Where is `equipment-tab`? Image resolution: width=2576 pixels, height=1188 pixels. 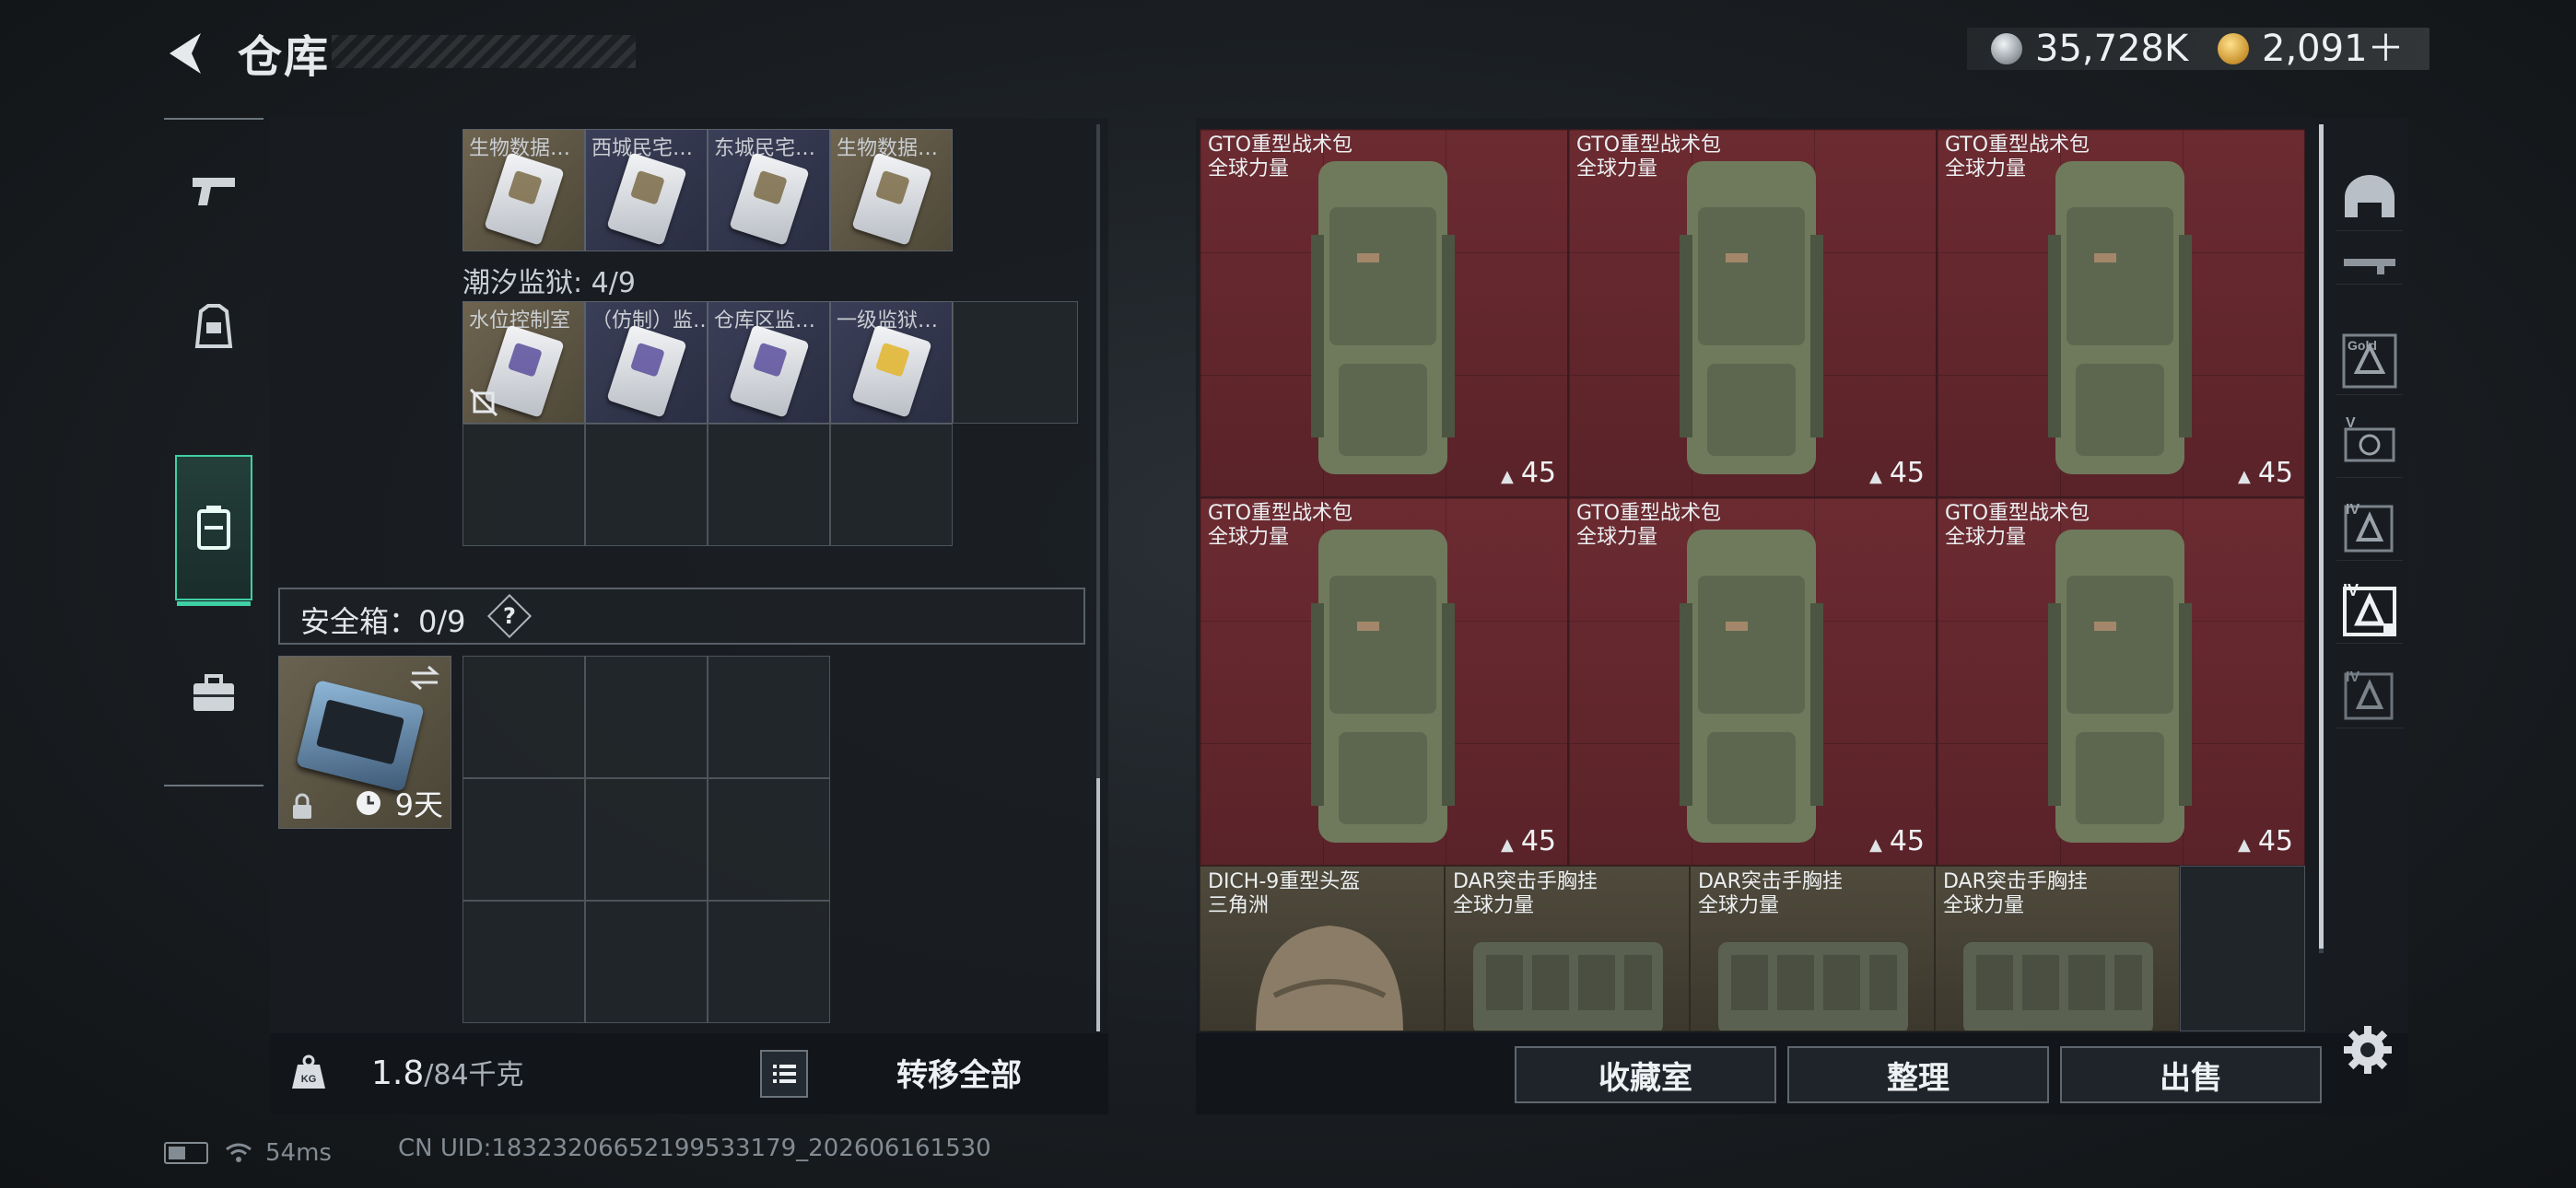
equipment-tab is located at coordinates (213, 327).